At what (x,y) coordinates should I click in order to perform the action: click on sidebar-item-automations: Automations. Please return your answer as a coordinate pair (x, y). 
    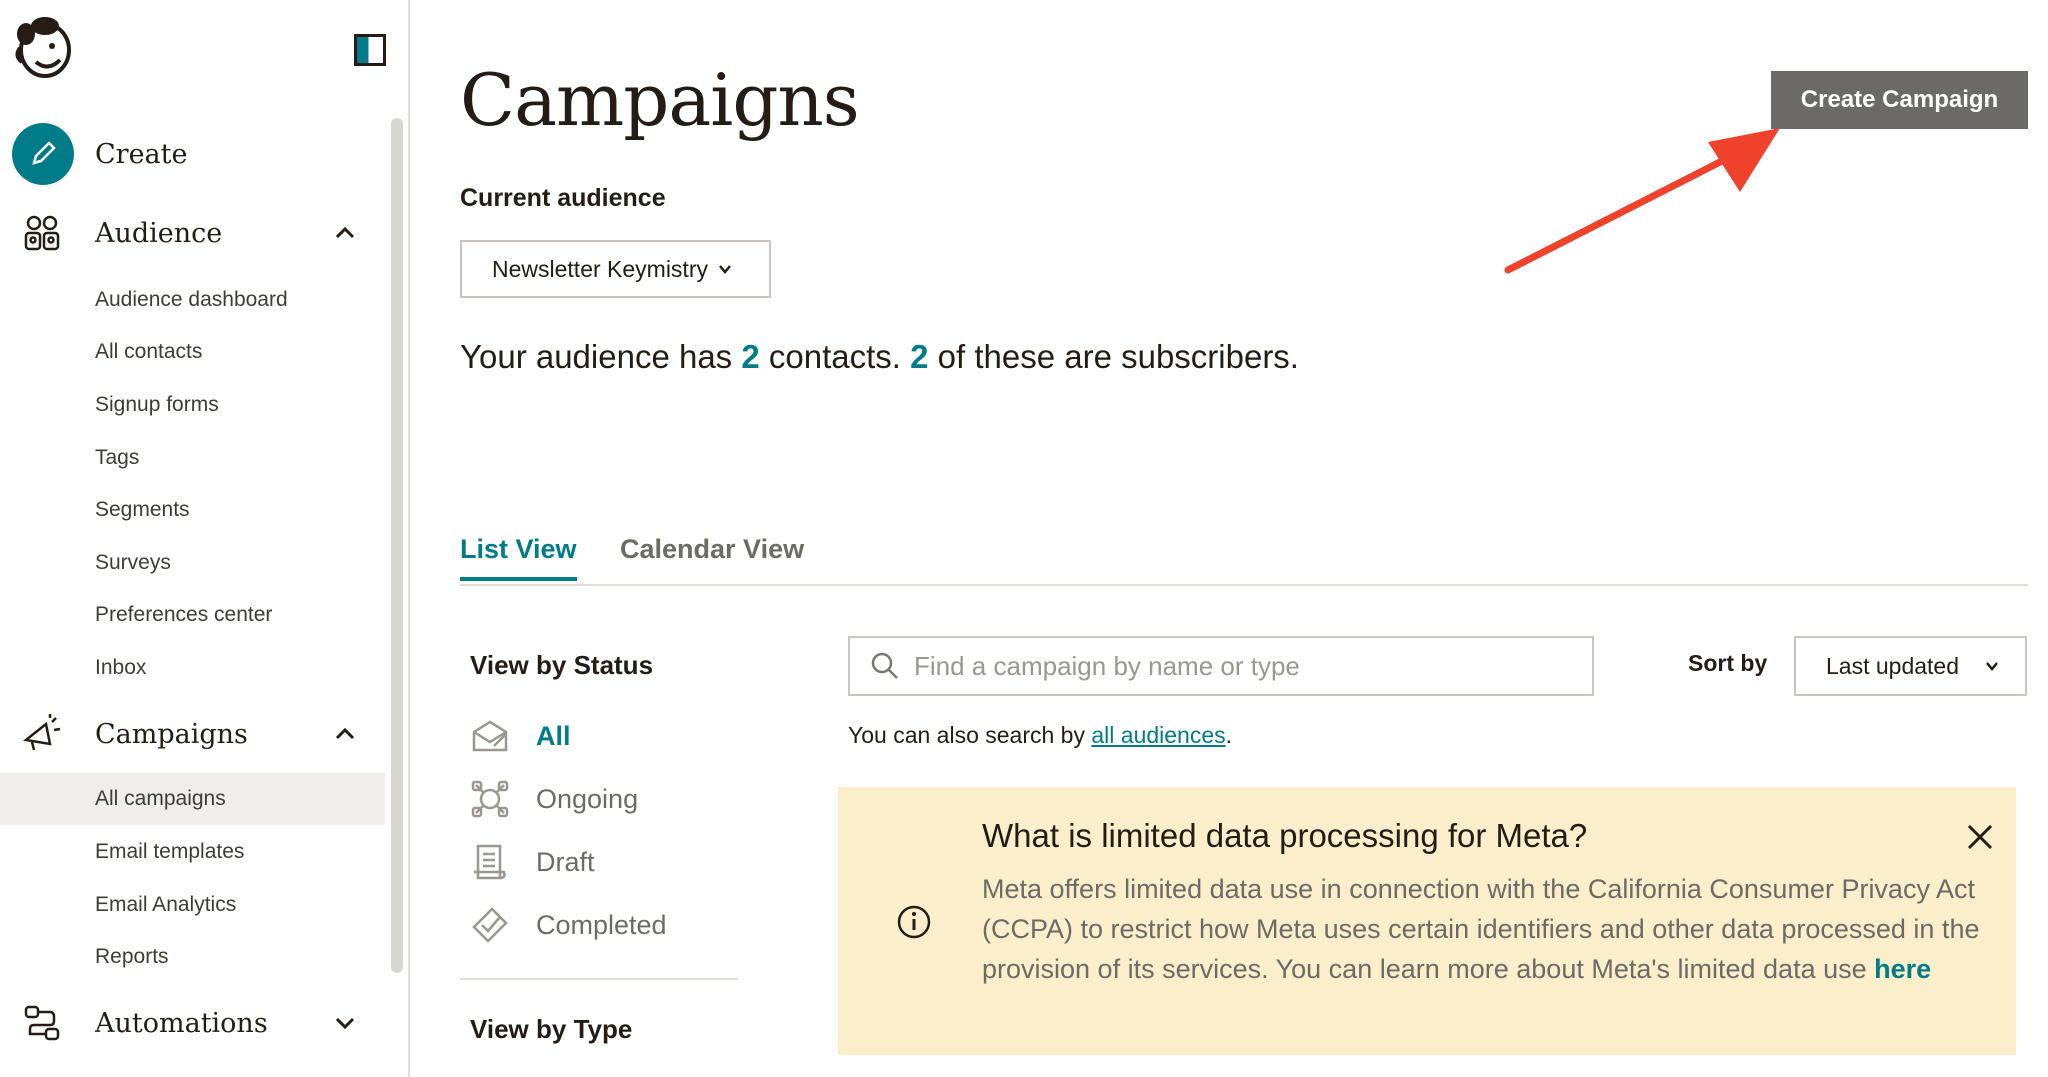
    Looking at the image, I should click on (192, 1023).